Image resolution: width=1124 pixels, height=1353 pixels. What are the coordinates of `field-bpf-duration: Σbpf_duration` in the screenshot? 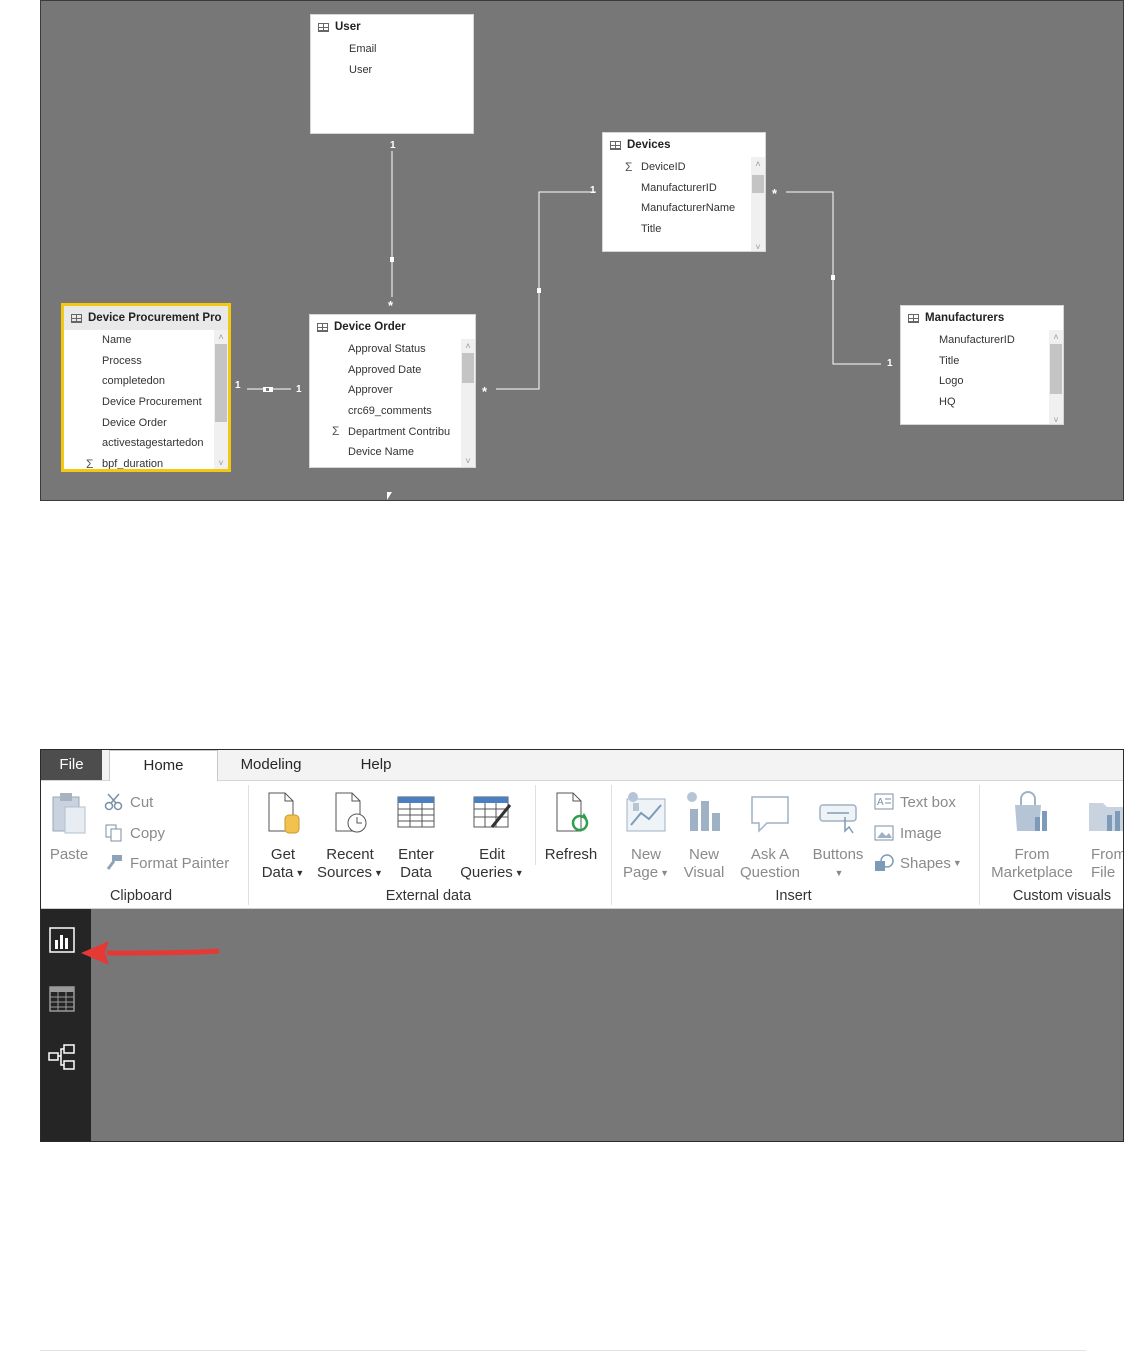 It's located at (146, 461).